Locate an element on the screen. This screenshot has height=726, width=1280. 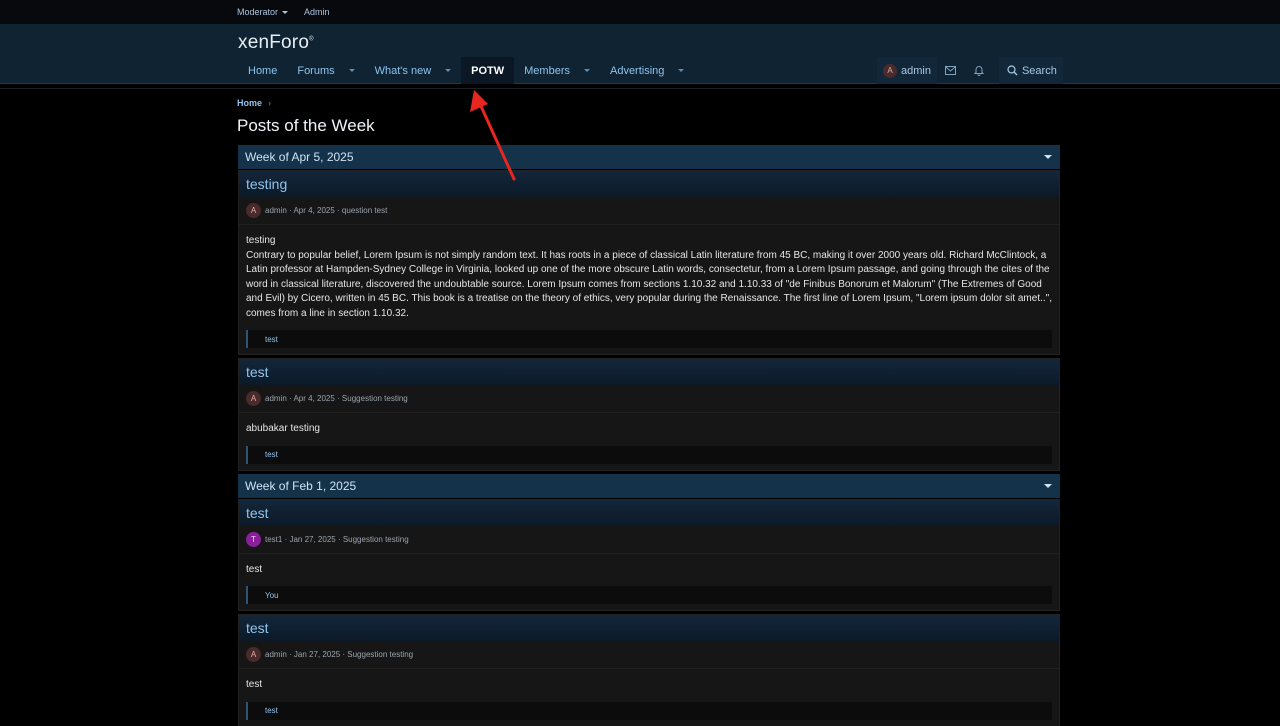
logo-text: xenForo is located at coordinates (274, 42).